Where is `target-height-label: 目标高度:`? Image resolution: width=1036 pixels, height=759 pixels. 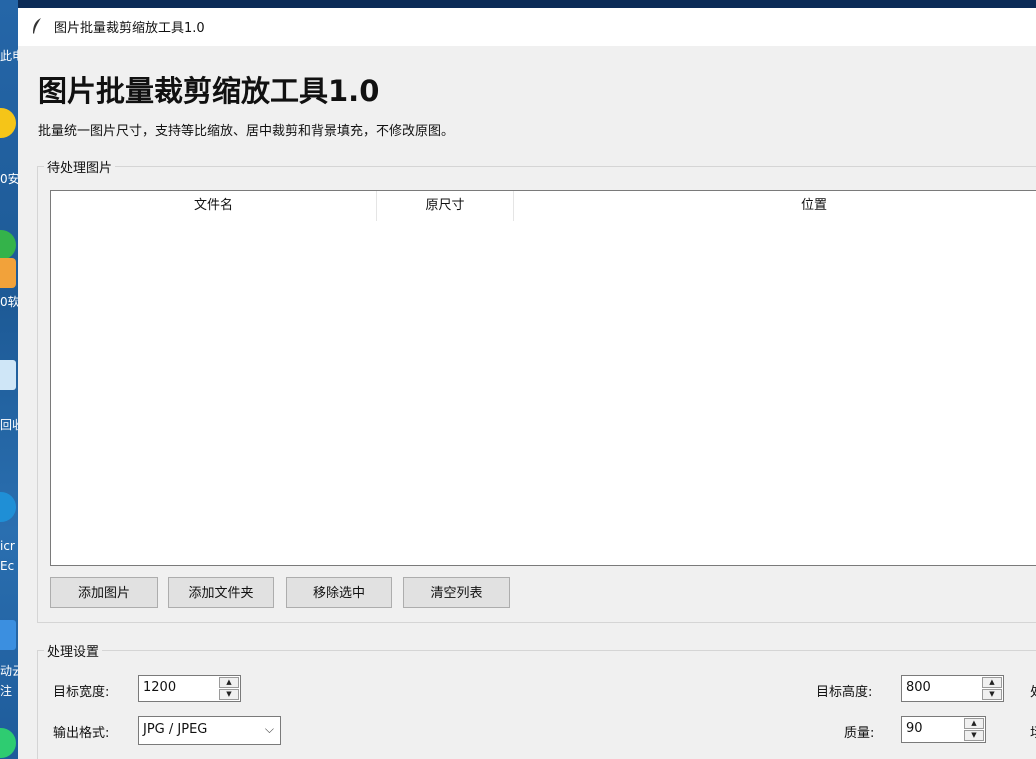
target-height-label: 目标高度: is located at coordinates (844, 692).